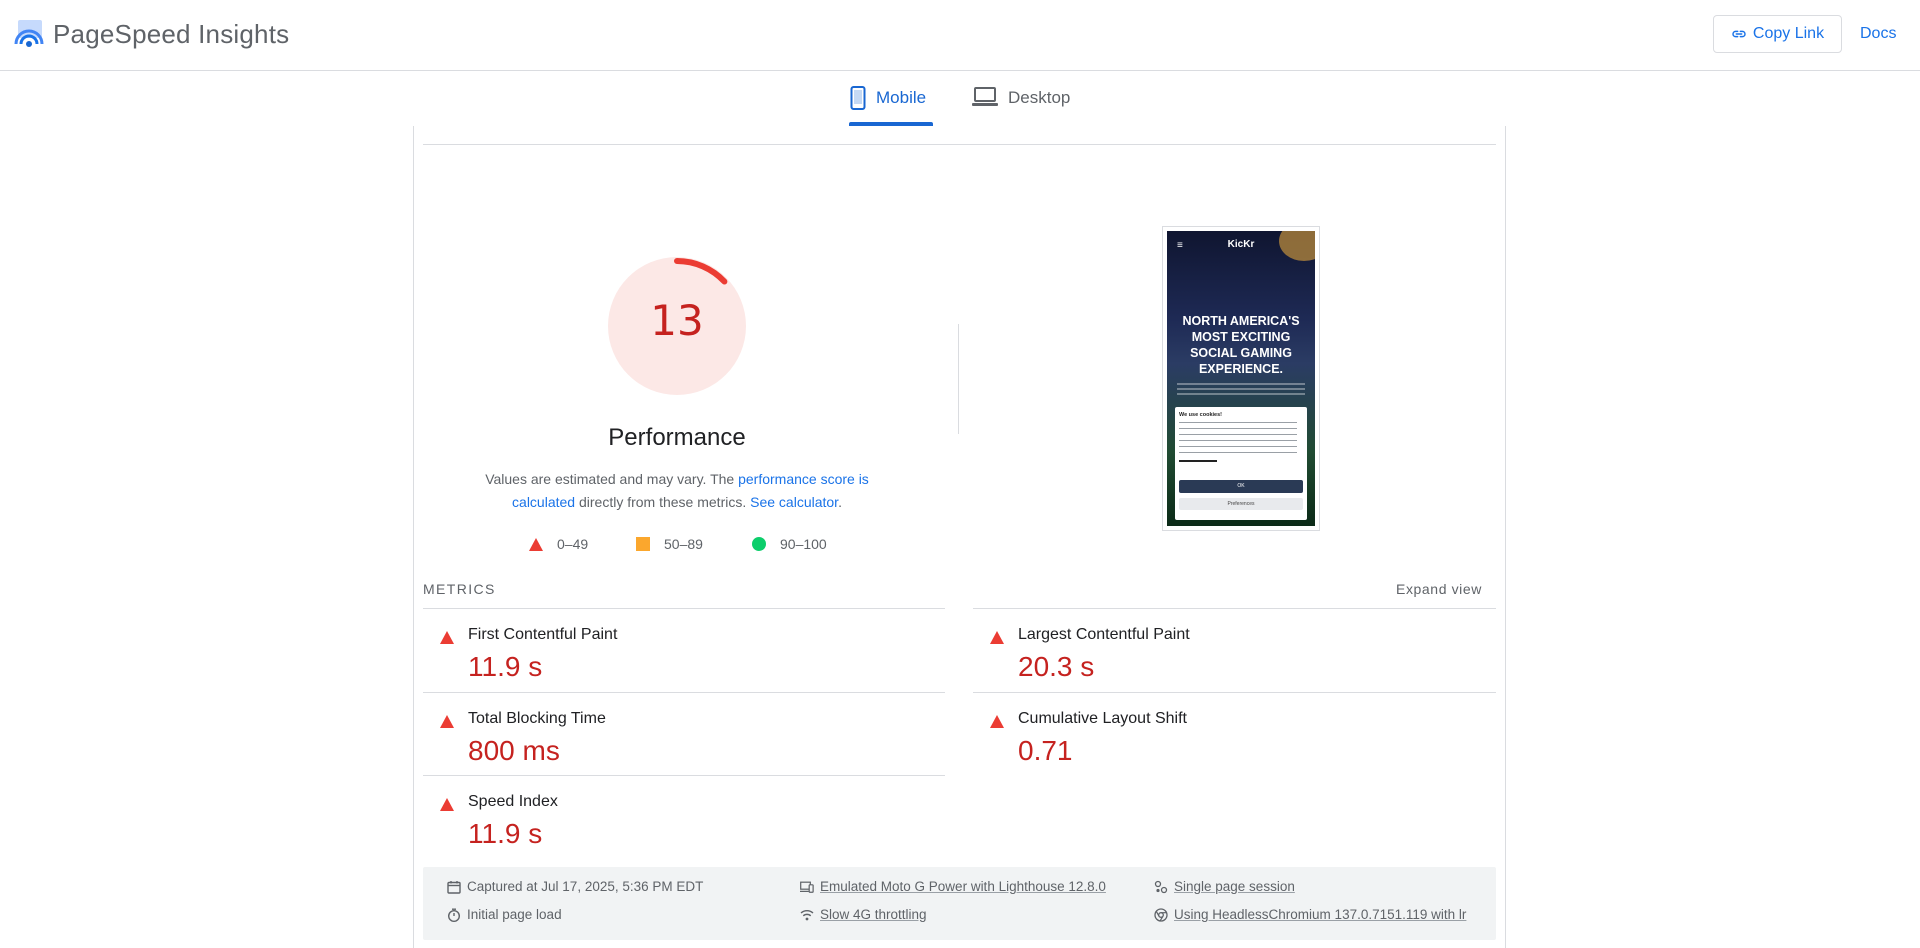 This screenshot has height=948, width=1920. I want to click on legend-fail: 0–49, so click(558, 544).